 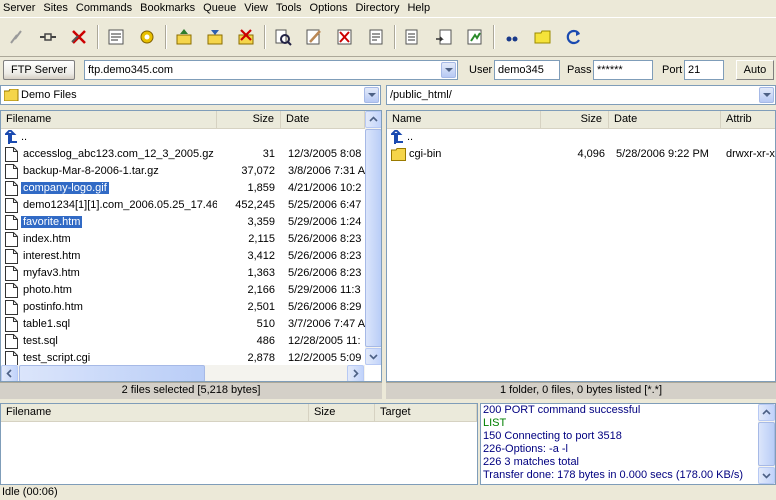 I want to click on scroll-right-icon, so click(x=355, y=373).